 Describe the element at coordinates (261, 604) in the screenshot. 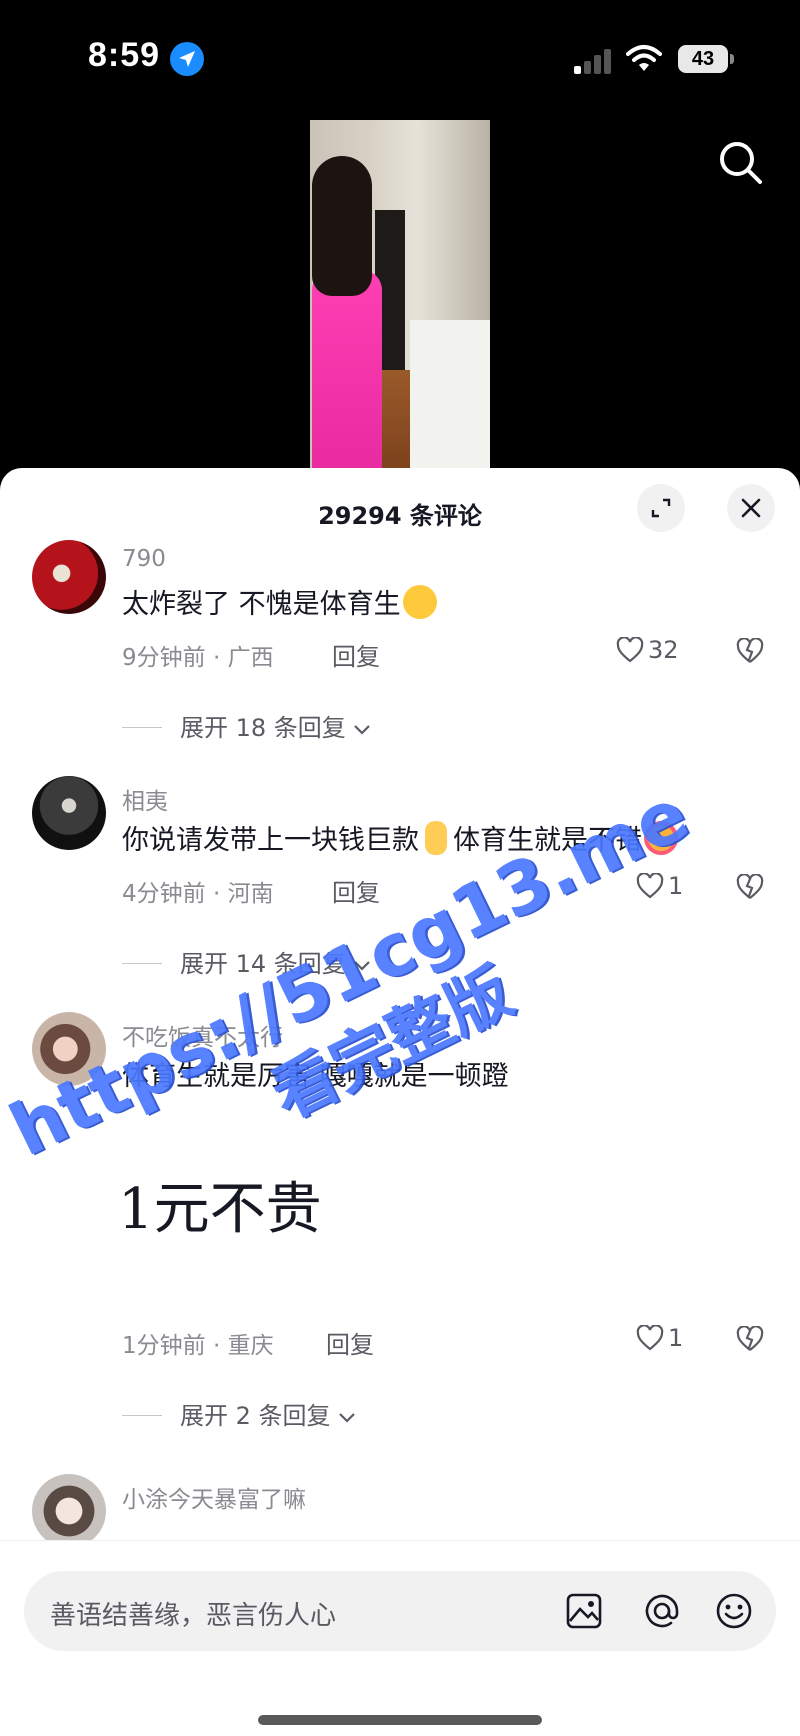

I see `comment-text-content: 太炸裂了 不愧是体育生` at that location.